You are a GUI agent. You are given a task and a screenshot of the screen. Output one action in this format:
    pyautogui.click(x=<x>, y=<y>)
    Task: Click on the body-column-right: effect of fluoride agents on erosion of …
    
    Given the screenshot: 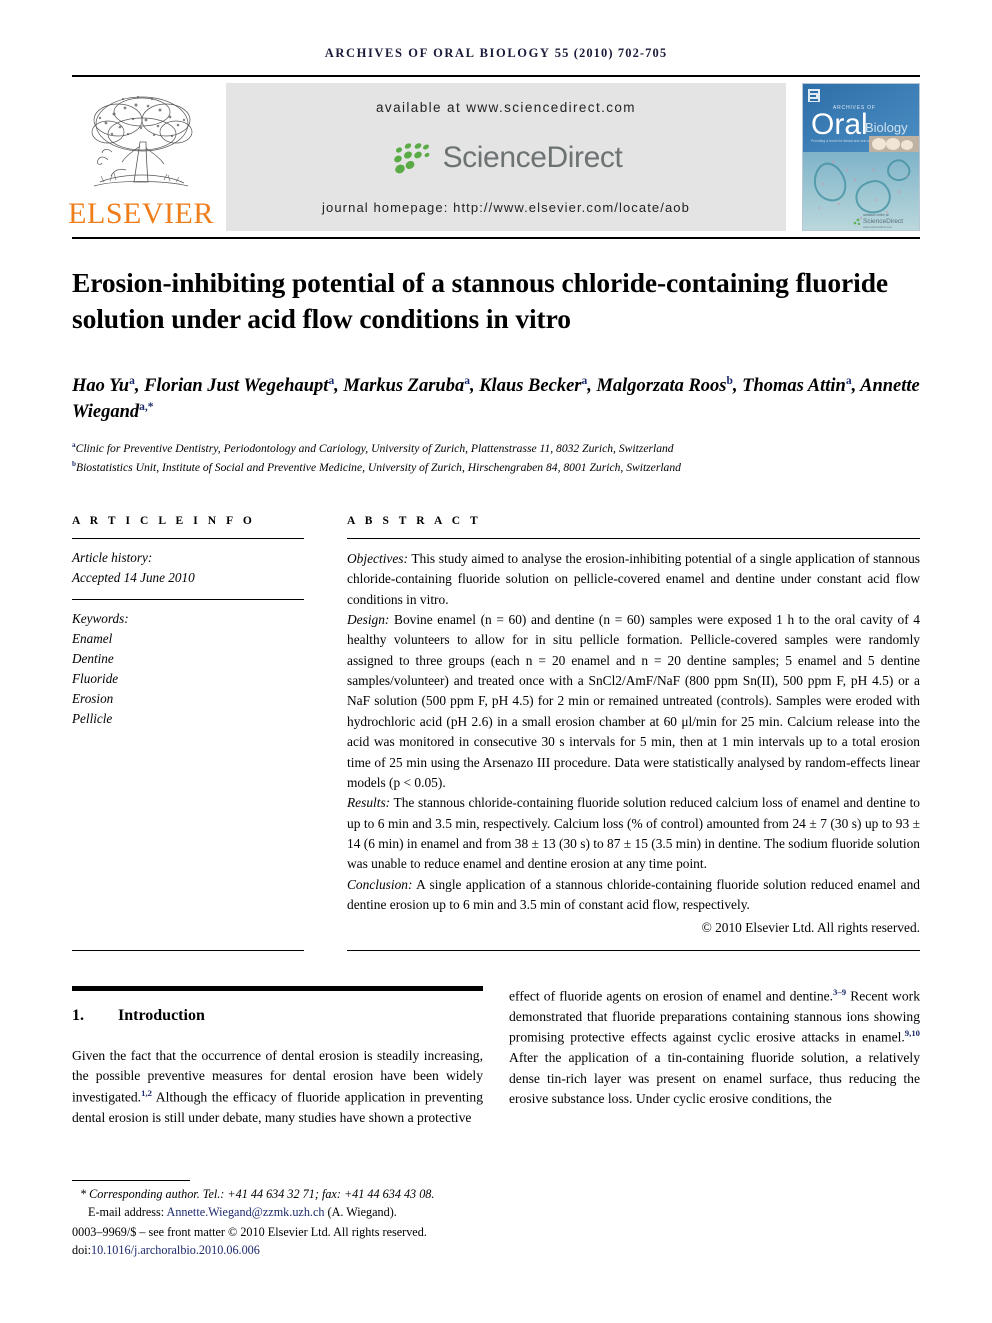 What is the action you would take?
    pyautogui.click(x=714, y=1057)
    